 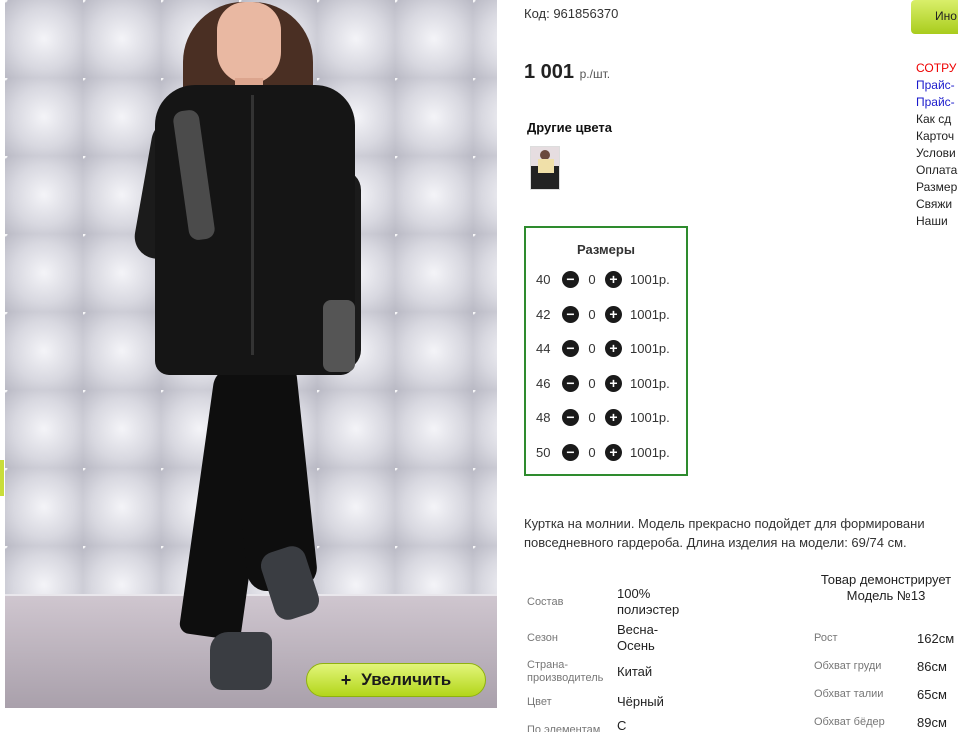 I want to click on color-variant-thumbnail, so click(x=545, y=168).